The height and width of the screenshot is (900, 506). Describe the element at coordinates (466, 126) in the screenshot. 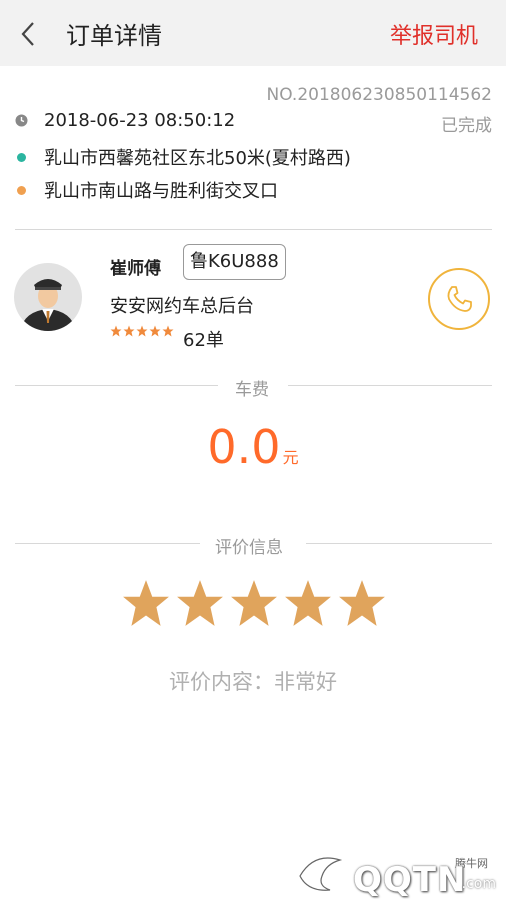

I see `order-status: 已完成` at that location.